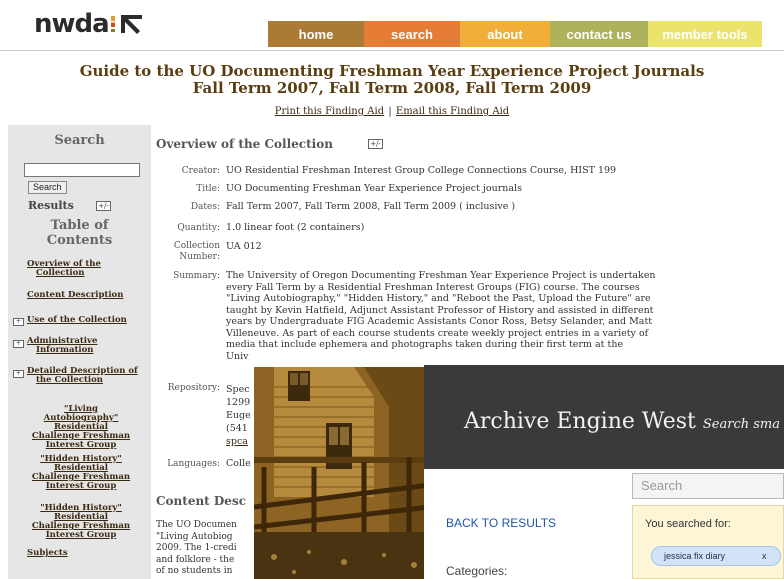 This screenshot has width=784, height=579. What do you see at coordinates (193, 388) in the screenshot?
I see `repository-label: Repository:` at bounding box center [193, 388].